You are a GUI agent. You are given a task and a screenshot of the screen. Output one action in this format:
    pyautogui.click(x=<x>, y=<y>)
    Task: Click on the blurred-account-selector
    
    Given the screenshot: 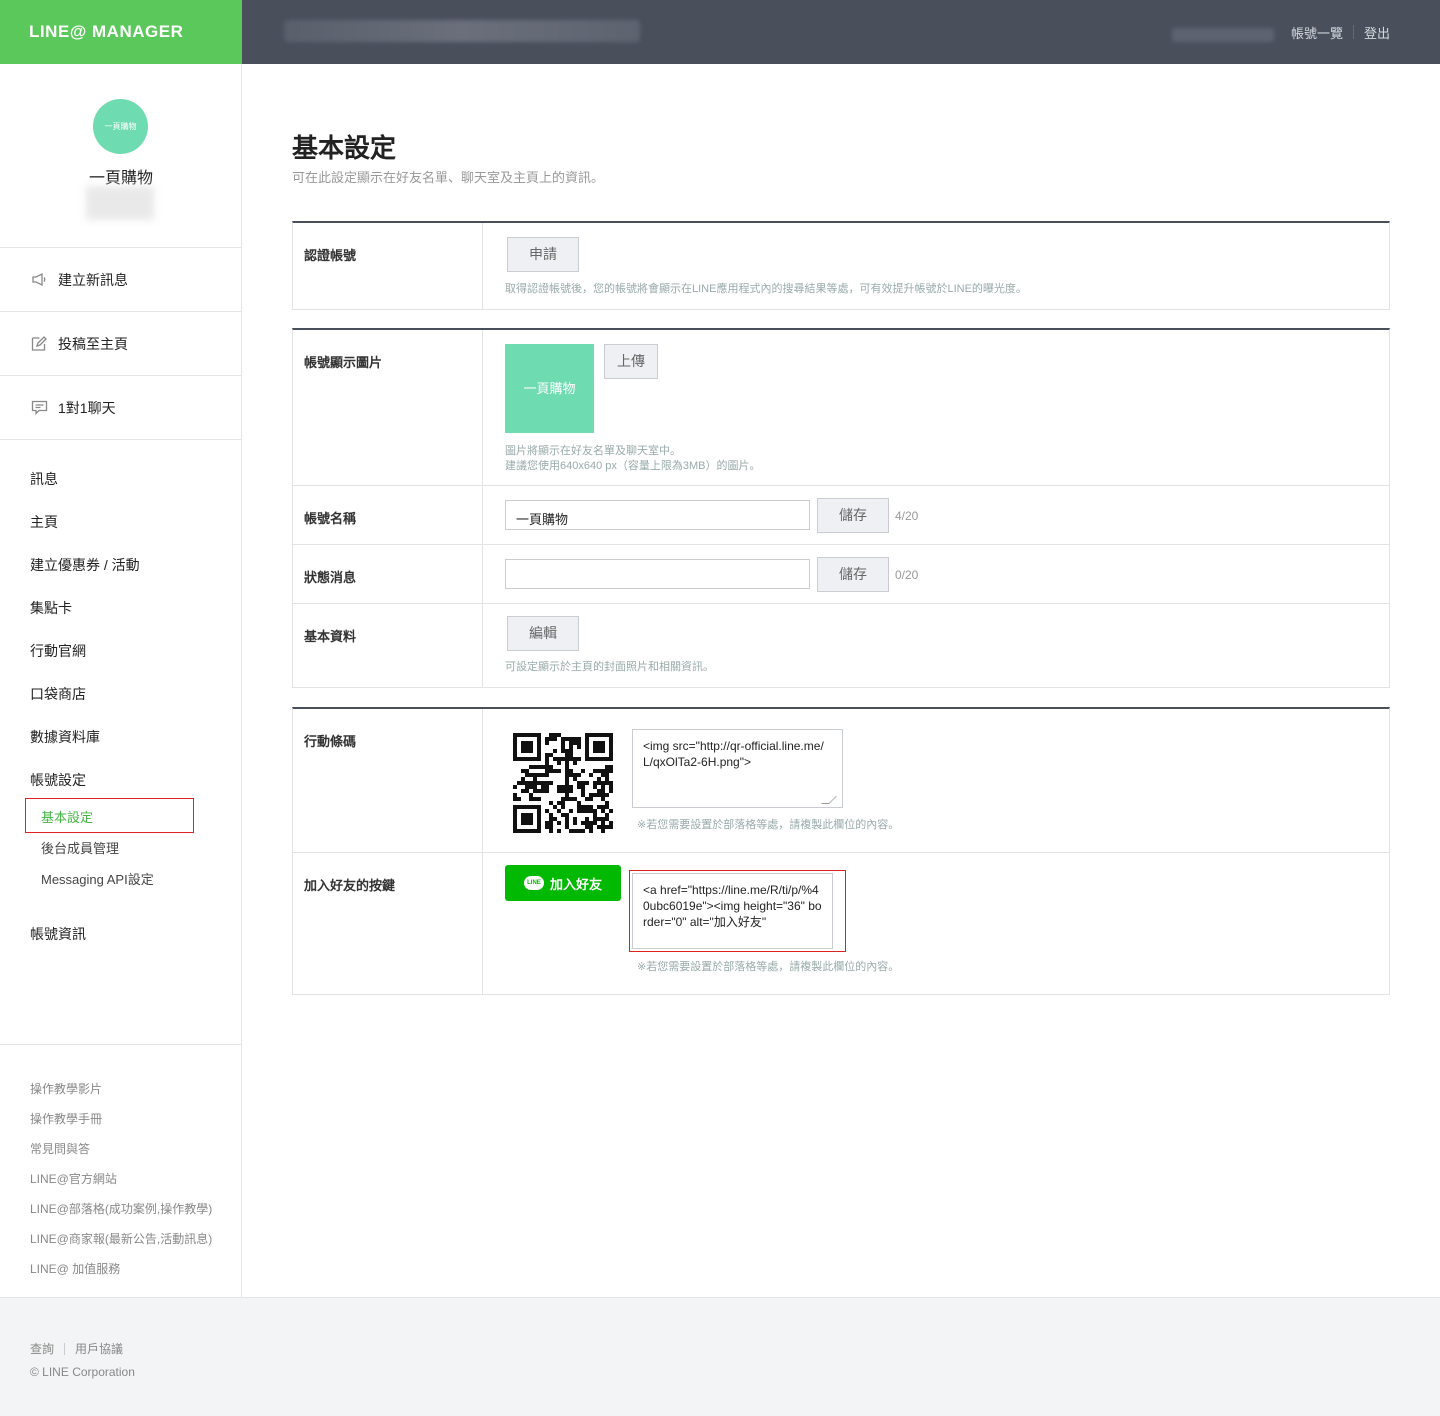 What is the action you would take?
    pyautogui.click(x=462, y=31)
    